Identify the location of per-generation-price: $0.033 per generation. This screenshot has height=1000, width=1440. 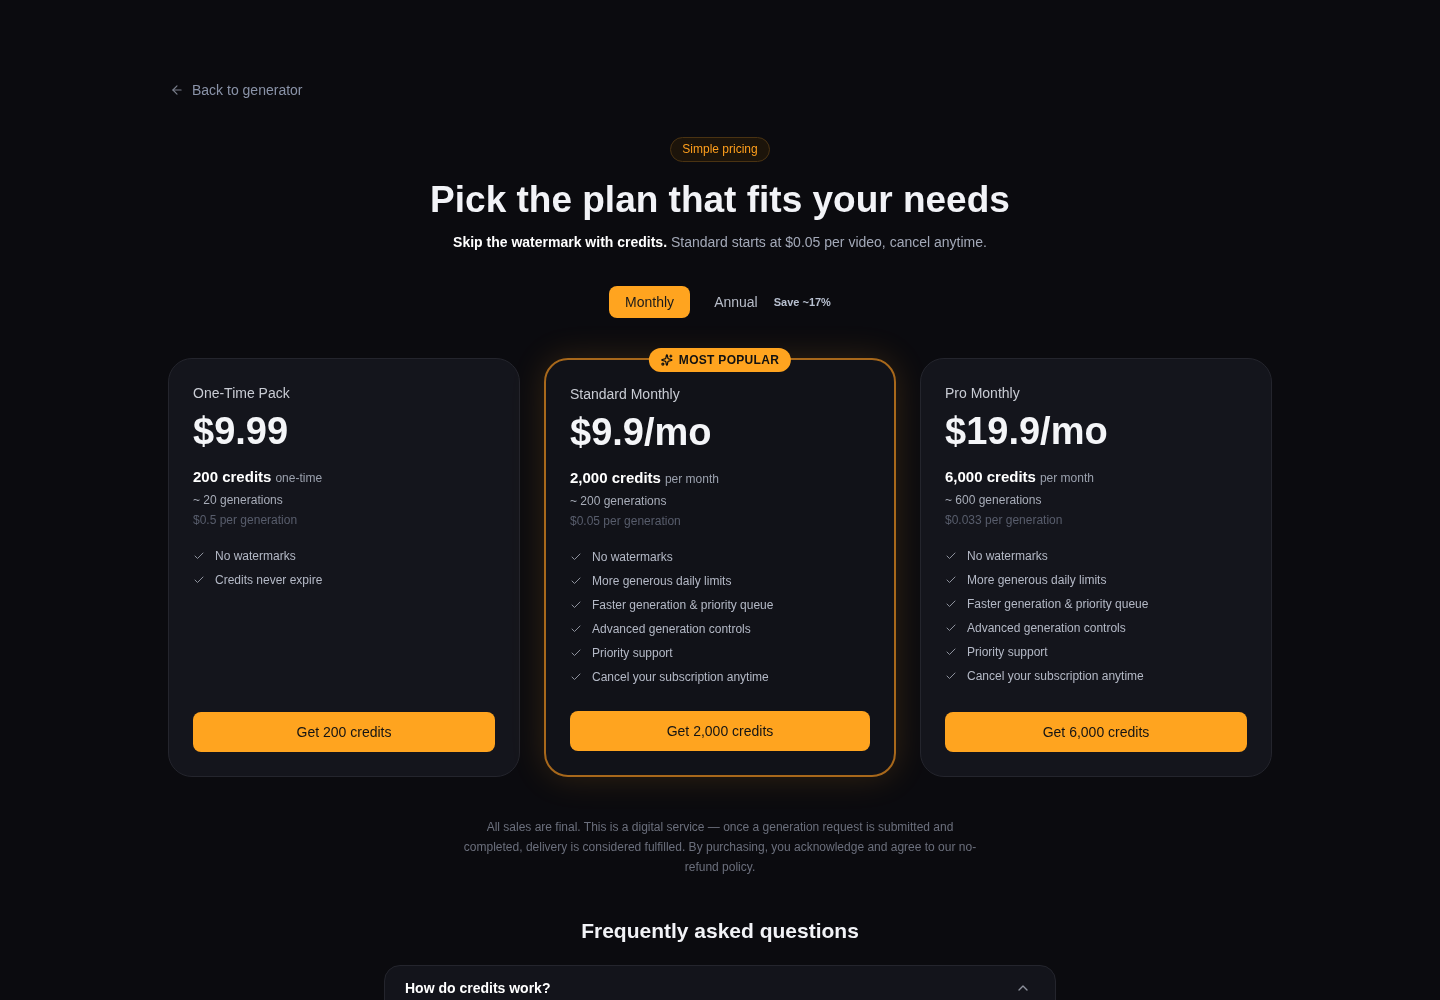
(1004, 520).